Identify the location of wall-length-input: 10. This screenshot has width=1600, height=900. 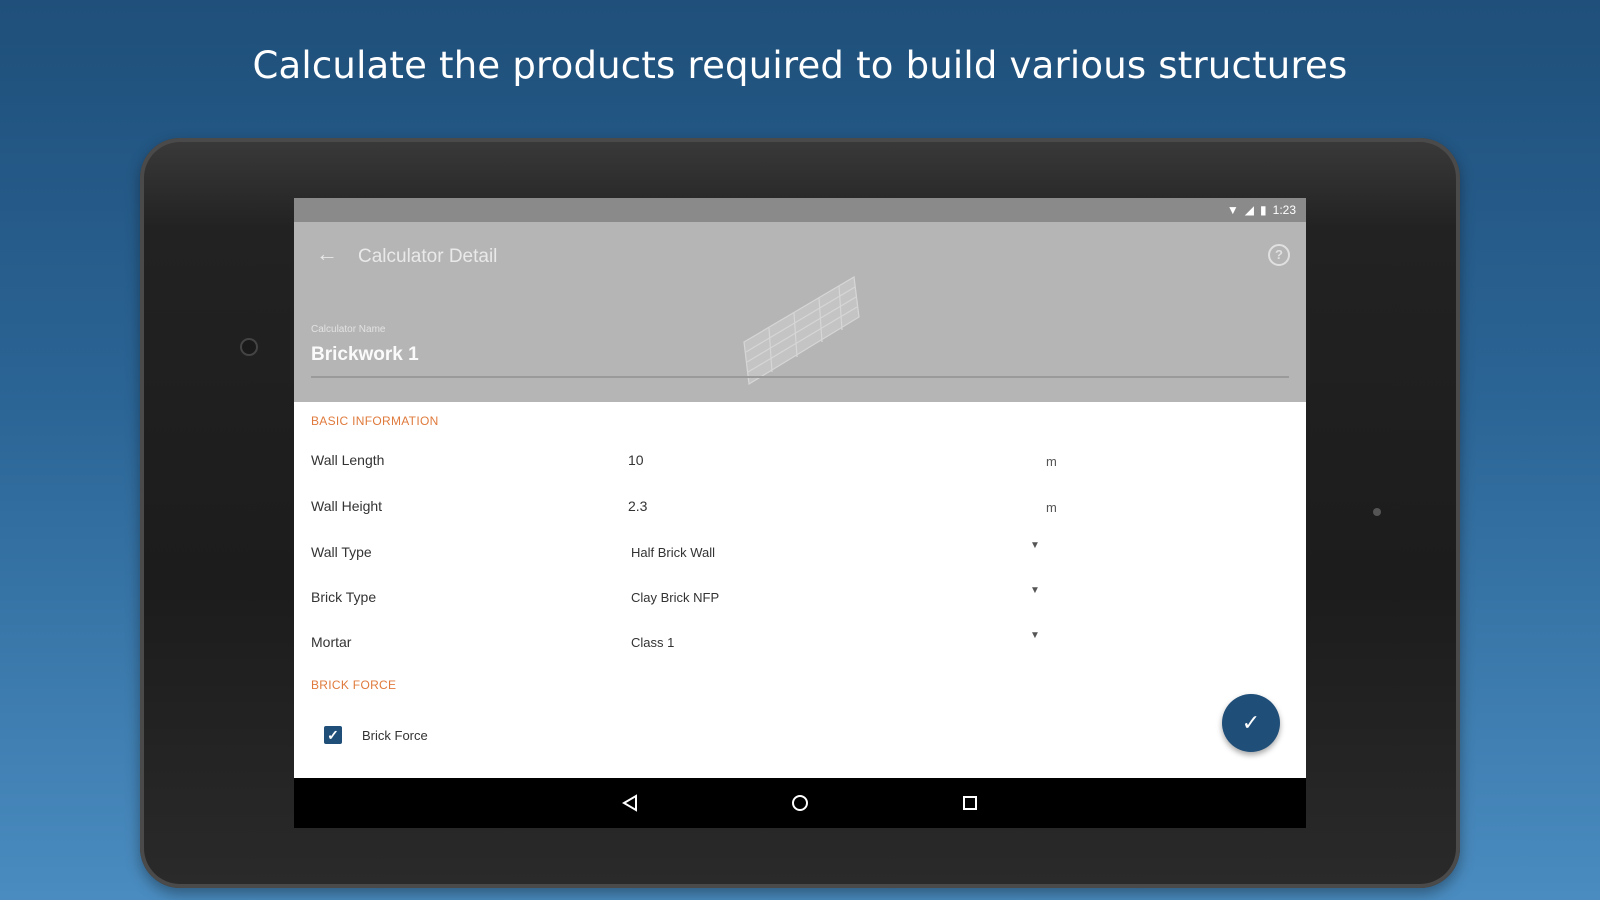
(636, 460).